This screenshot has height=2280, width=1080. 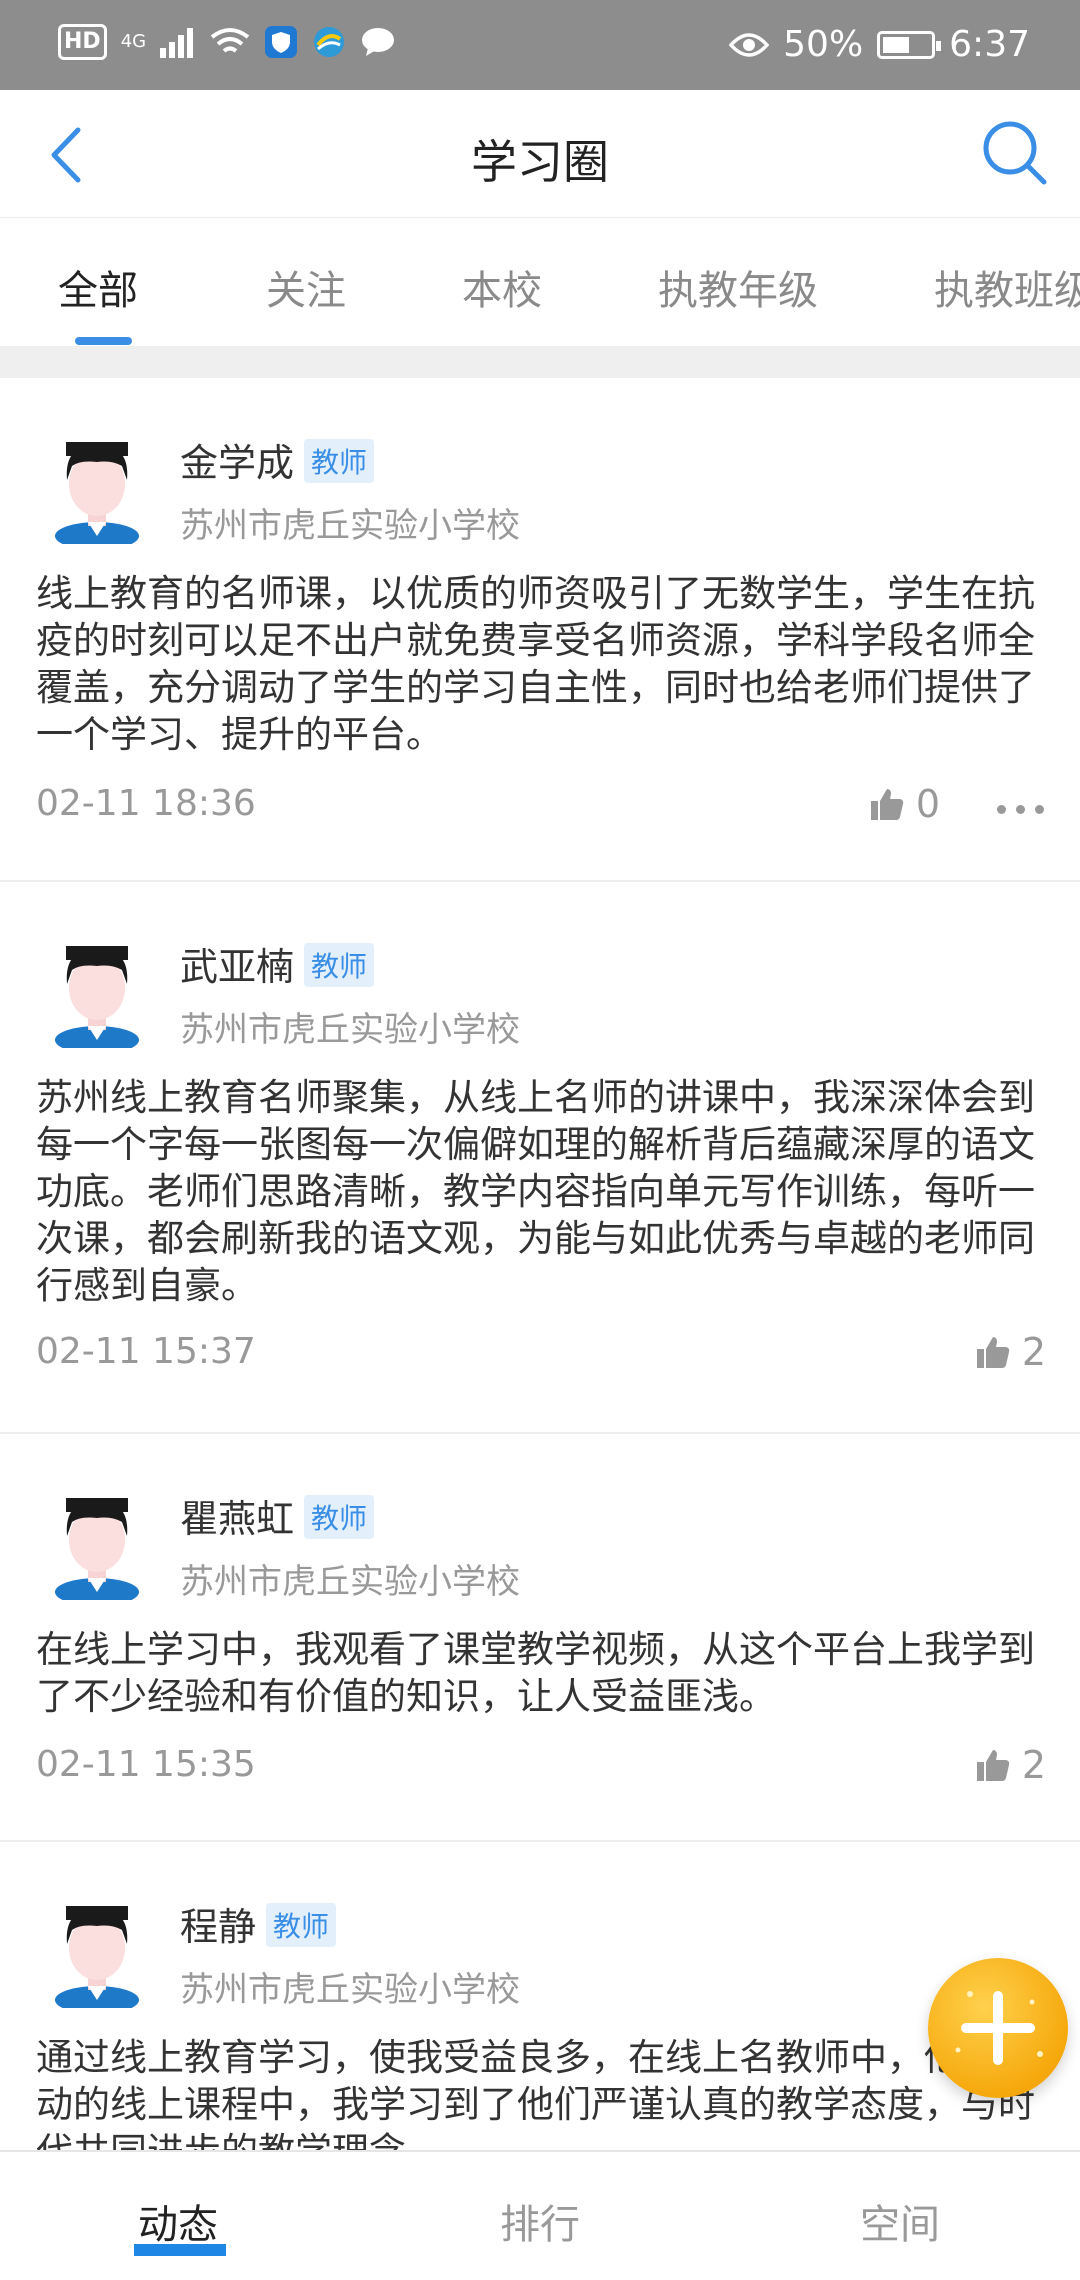 What do you see at coordinates (281, 42) in the screenshot?
I see `shield-icon` at bounding box center [281, 42].